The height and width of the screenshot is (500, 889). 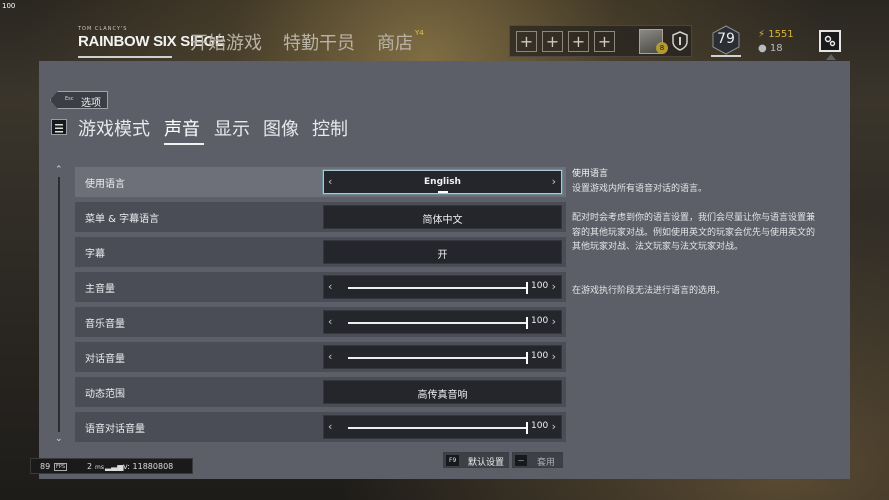 I want to click on nav-play-label: 开始游戏, so click(x=226, y=43).